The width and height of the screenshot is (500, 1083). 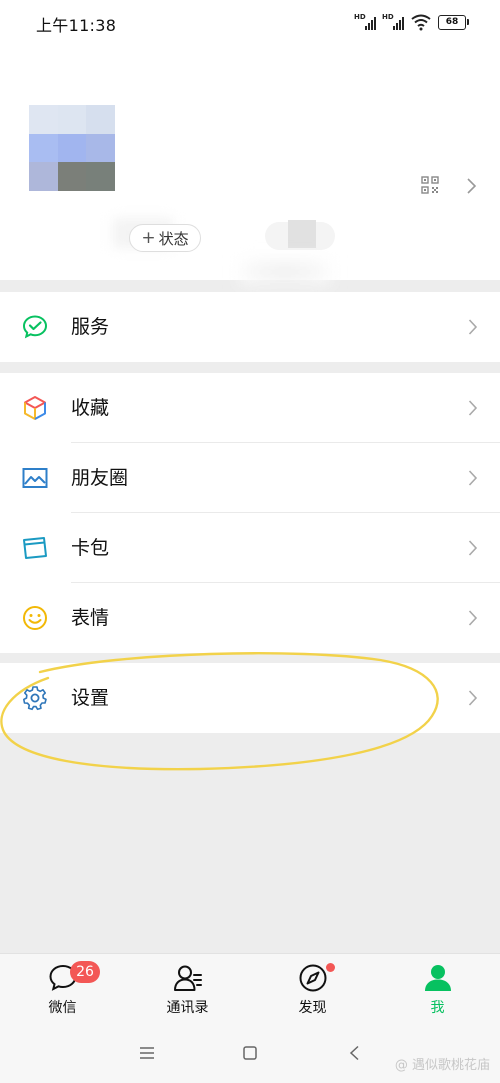 What do you see at coordinates (100, 478) in the screenshot?
I see `menu-item-label: 朋友圈` at bounding box center [100, 478].